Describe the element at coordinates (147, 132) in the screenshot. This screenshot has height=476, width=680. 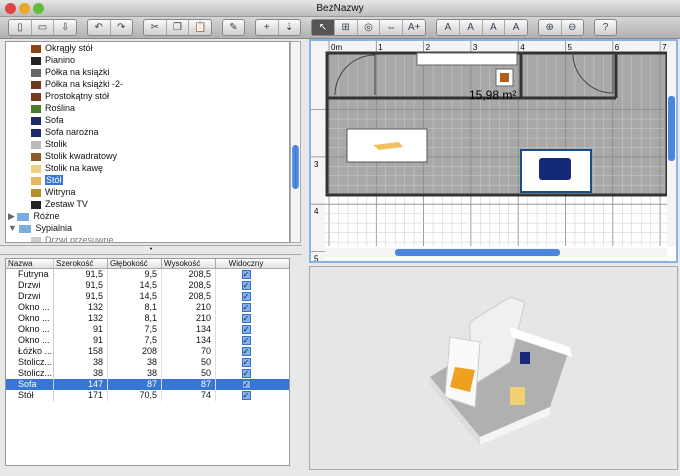
I see `catalog-item: Sofa narożna` at that location.